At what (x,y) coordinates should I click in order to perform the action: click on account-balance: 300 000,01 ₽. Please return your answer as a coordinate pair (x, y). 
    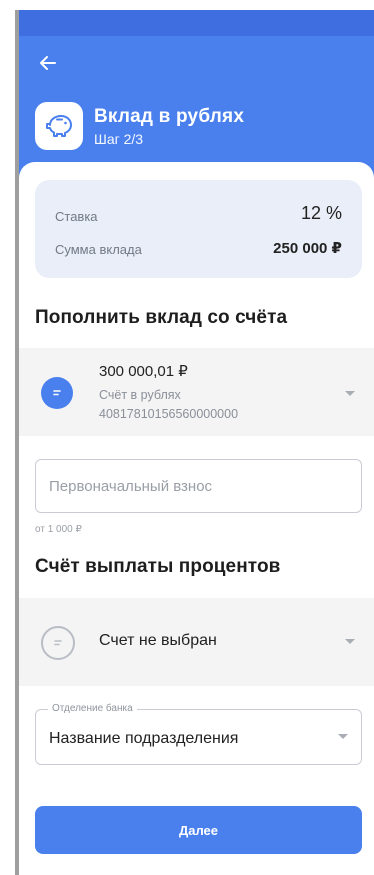
    Looking at the image, I should click on (143, 371).